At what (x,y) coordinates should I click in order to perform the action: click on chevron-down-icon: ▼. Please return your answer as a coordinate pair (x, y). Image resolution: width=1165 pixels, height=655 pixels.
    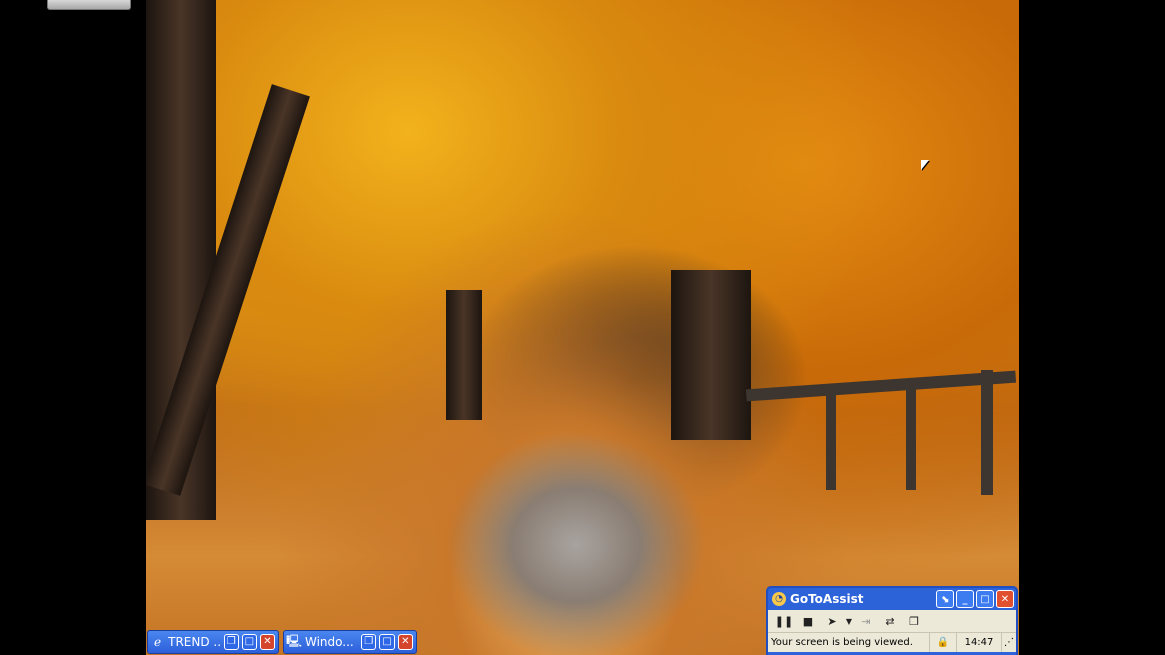
    Looking at the image, I should click on (849, 621).